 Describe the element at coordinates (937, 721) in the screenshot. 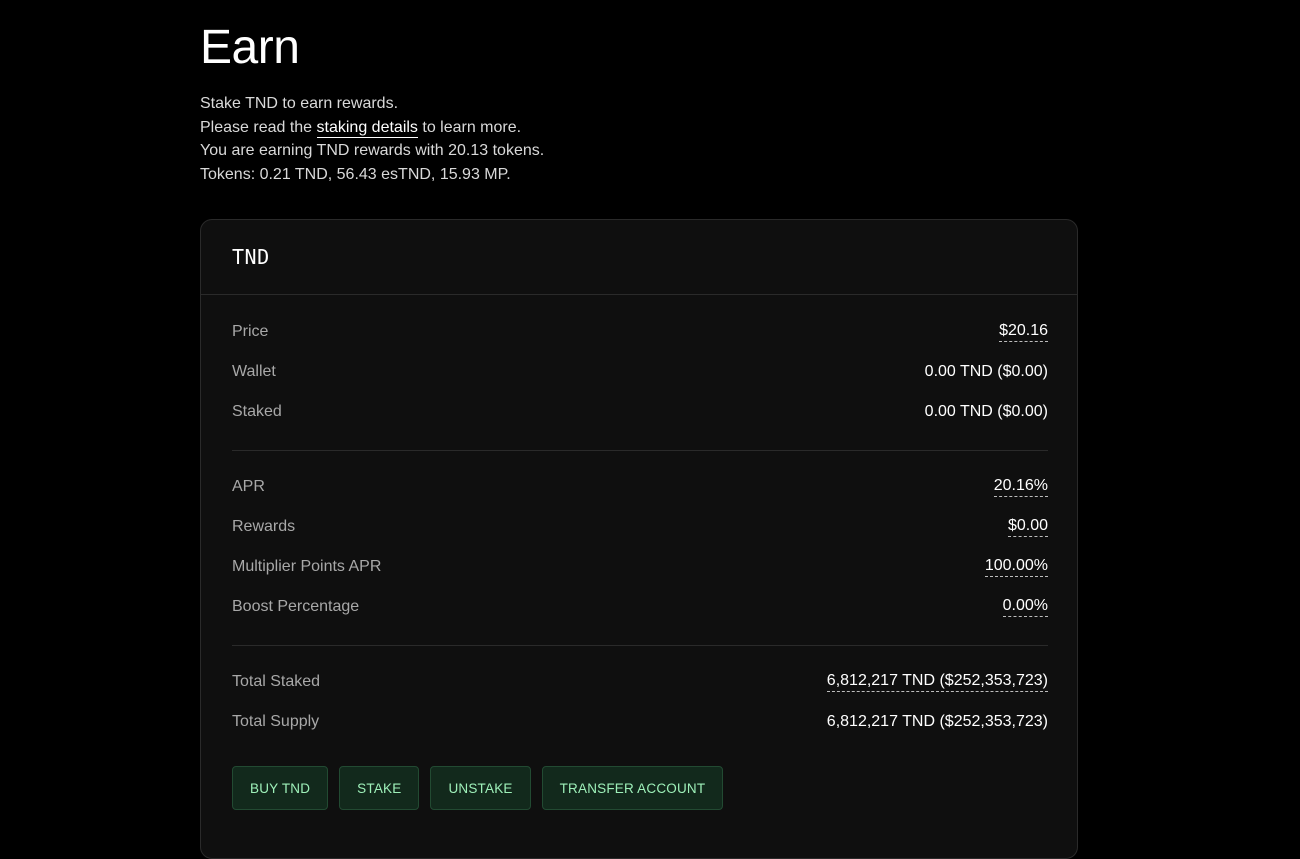

I see `total-supply-value: 6,812,217 TND ($252,353,723)` at that location.